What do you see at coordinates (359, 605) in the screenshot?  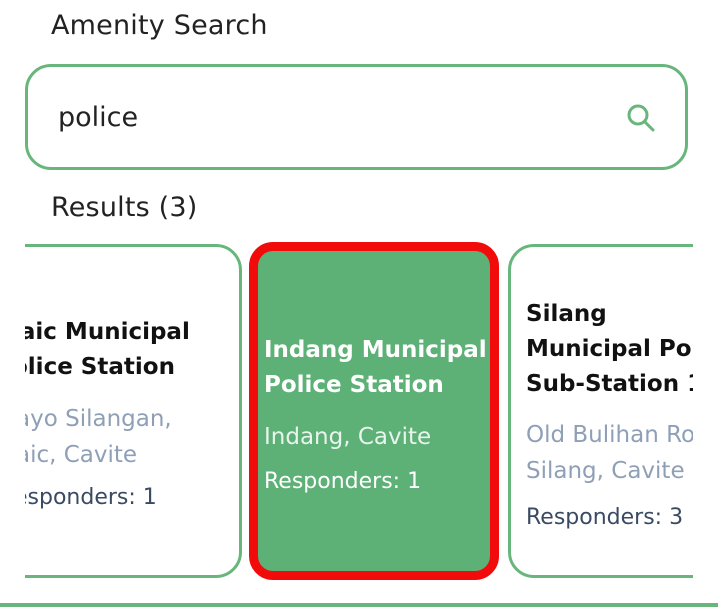 I see `bottom-divider` at bounding box center [359, 605].